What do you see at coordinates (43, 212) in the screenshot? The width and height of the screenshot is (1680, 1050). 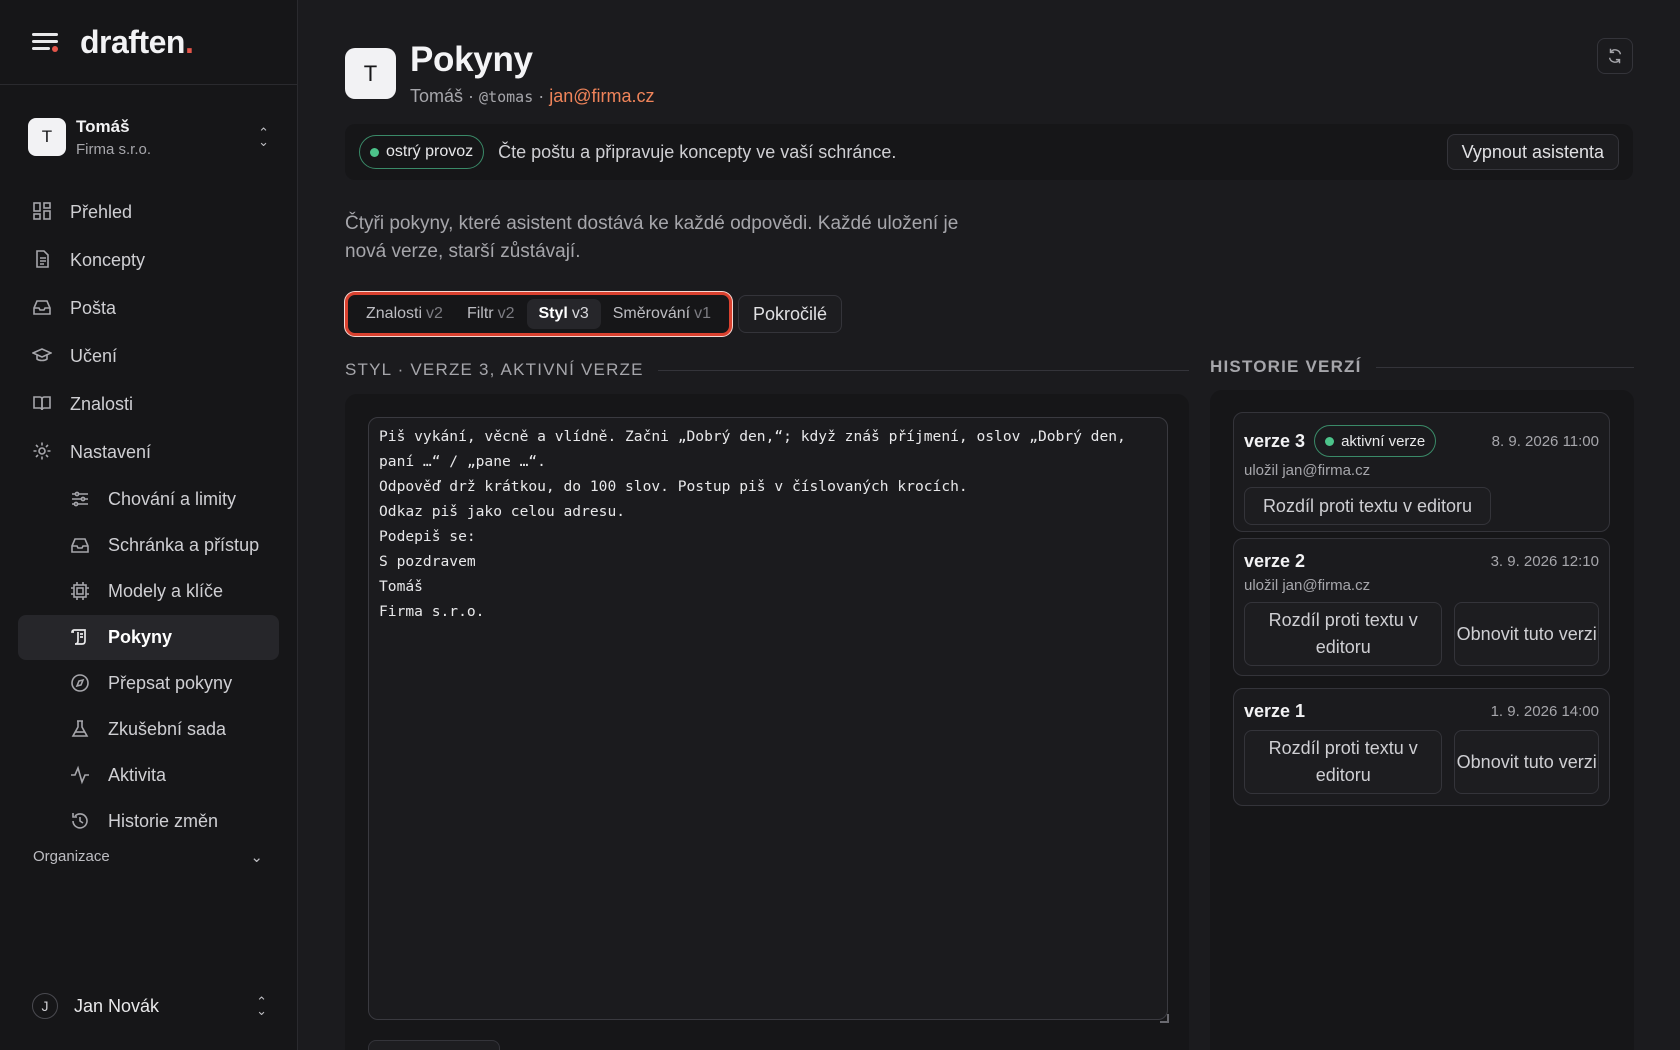 I see `grid-icon` at bounding box center [43, 212].